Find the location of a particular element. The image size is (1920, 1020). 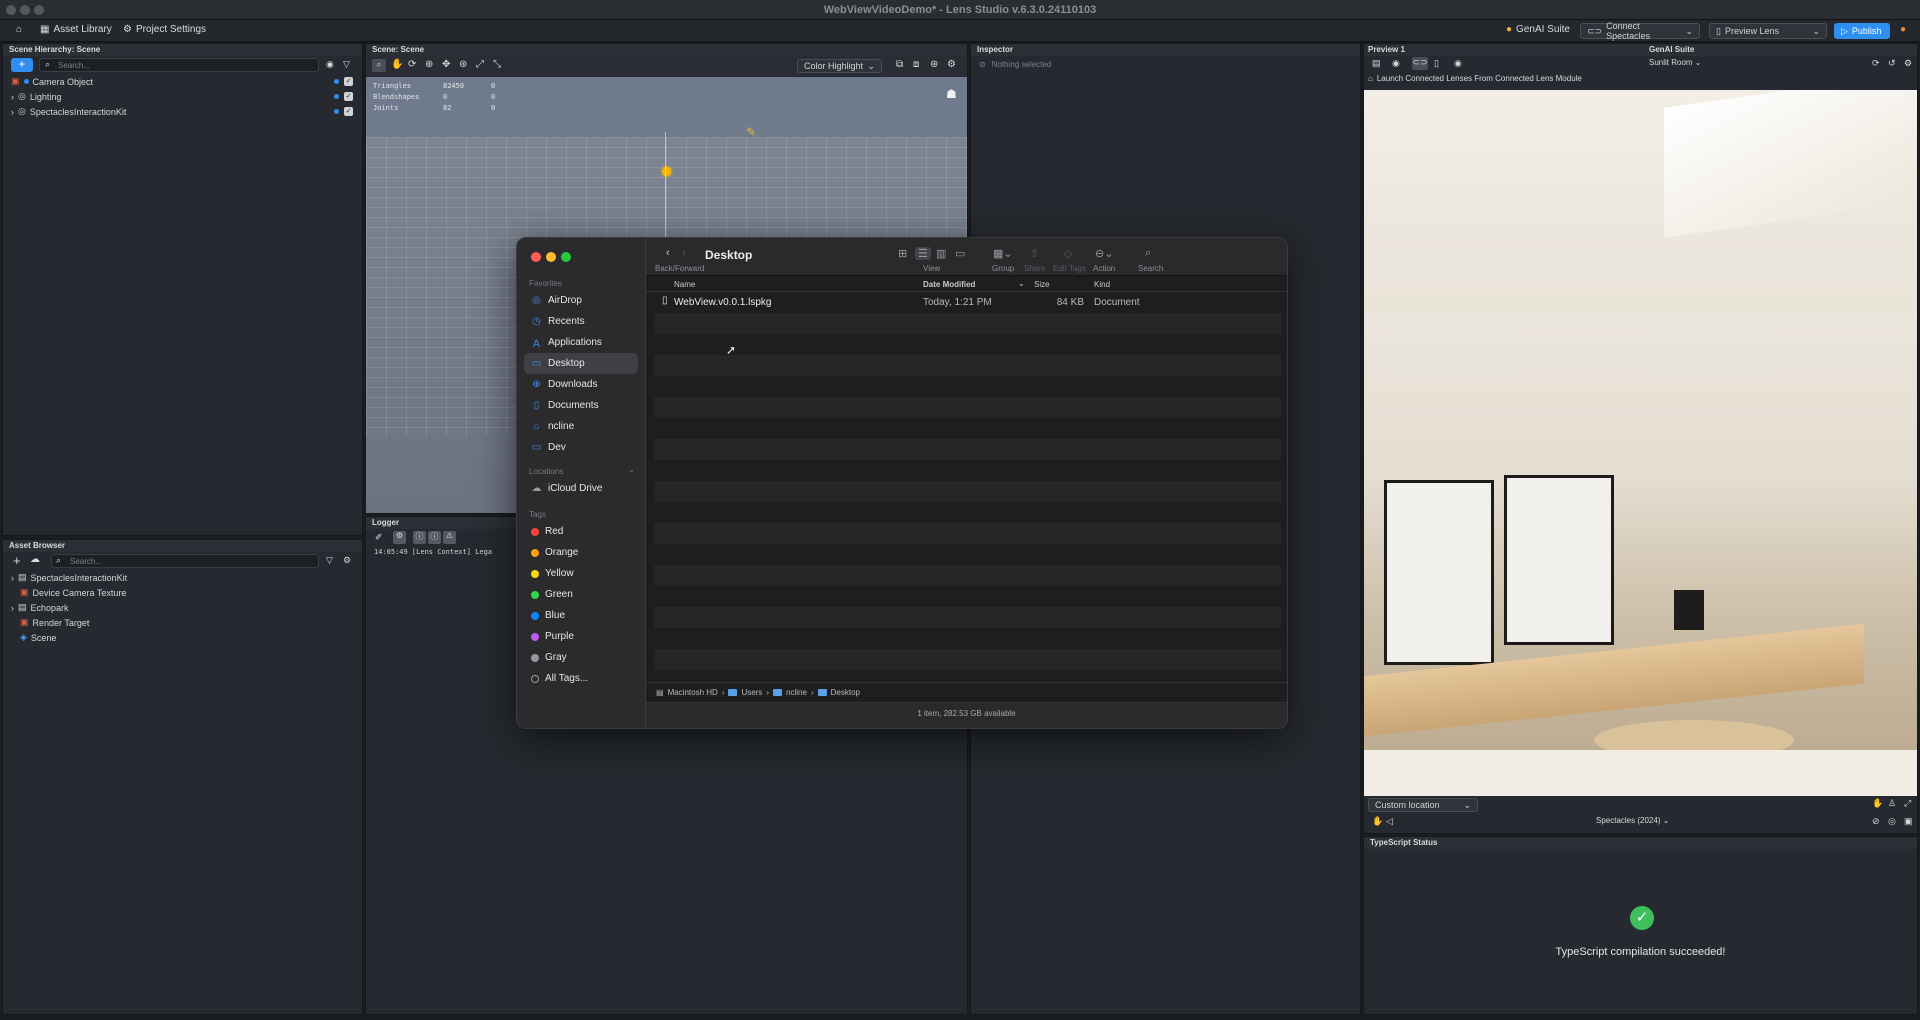

location-dropdown: Custom location ⌄ is located at coordinates (1423, 805).